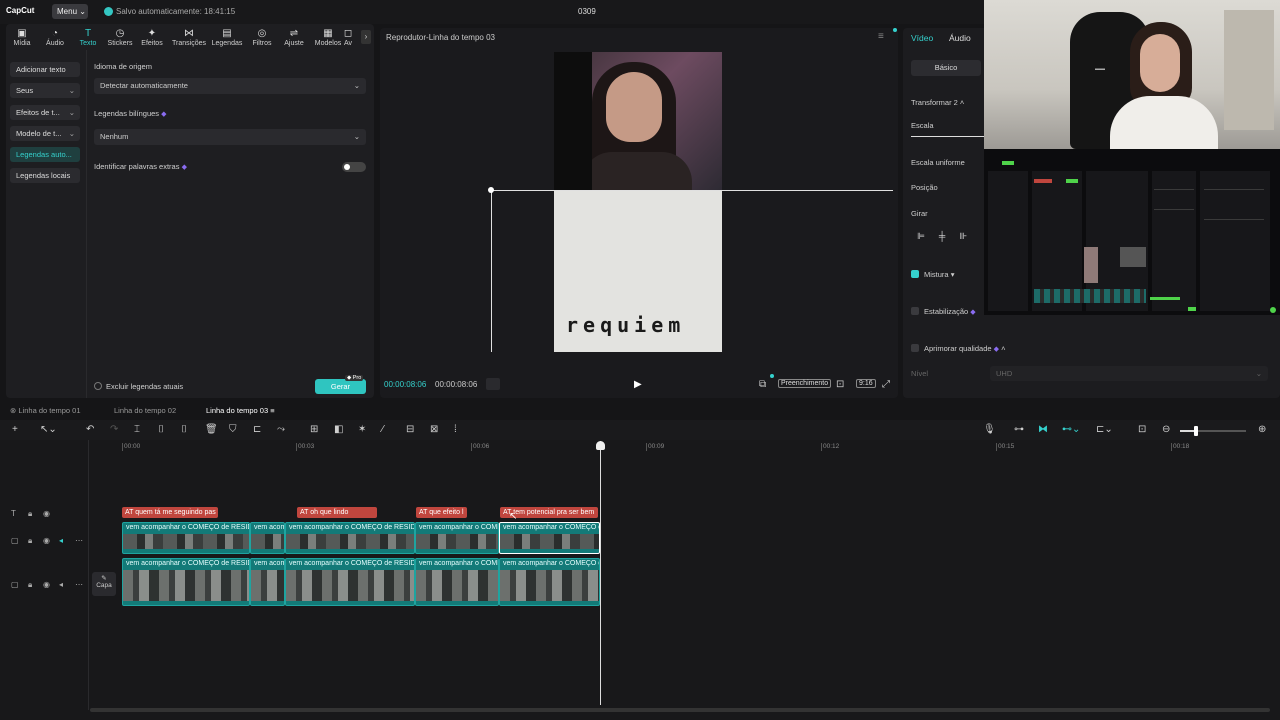  I want to click on tool-stickers: ◷ Stickers, so click(120, 37).